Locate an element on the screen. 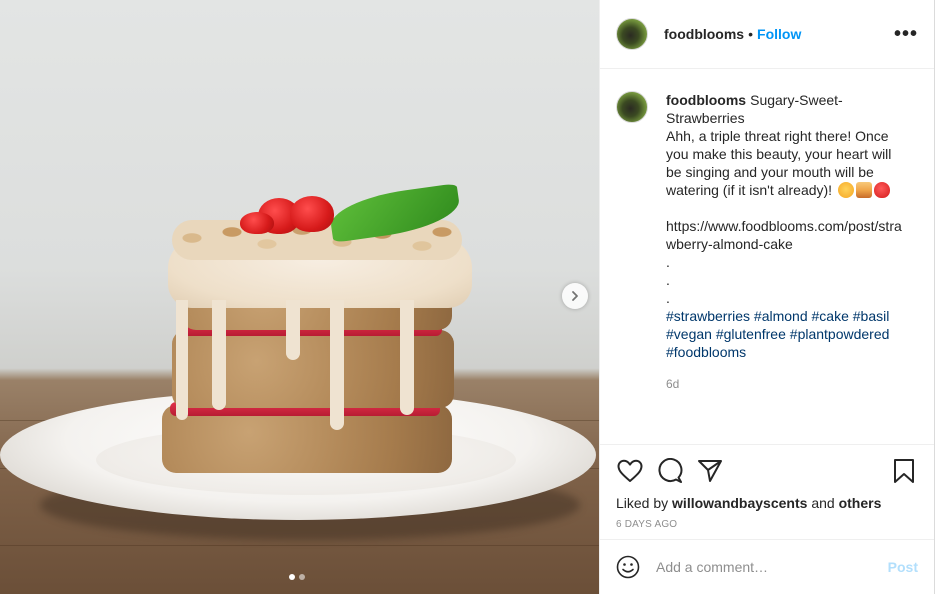  share-button is located at coordinates (710, 471).